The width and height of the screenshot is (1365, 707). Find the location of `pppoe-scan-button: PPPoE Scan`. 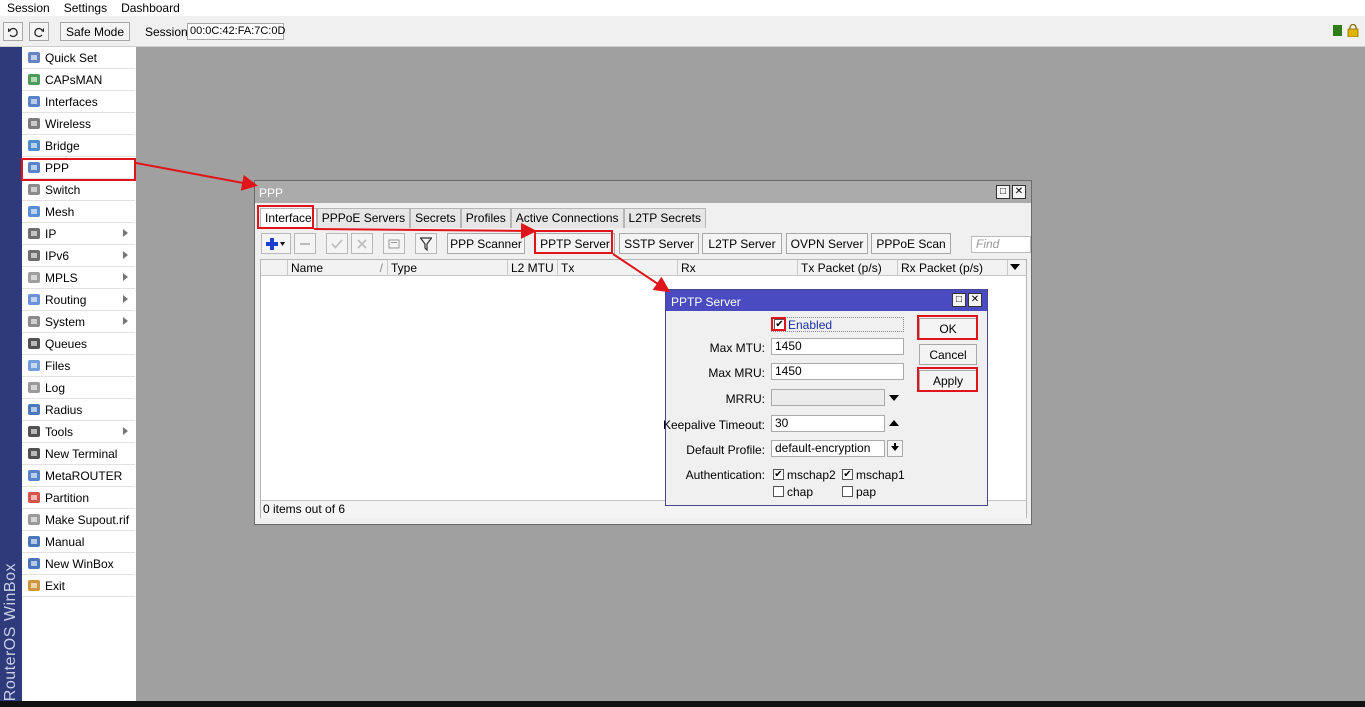

pppoe-scan-button: PPPoE Scan is located at coordinates (911, 243).